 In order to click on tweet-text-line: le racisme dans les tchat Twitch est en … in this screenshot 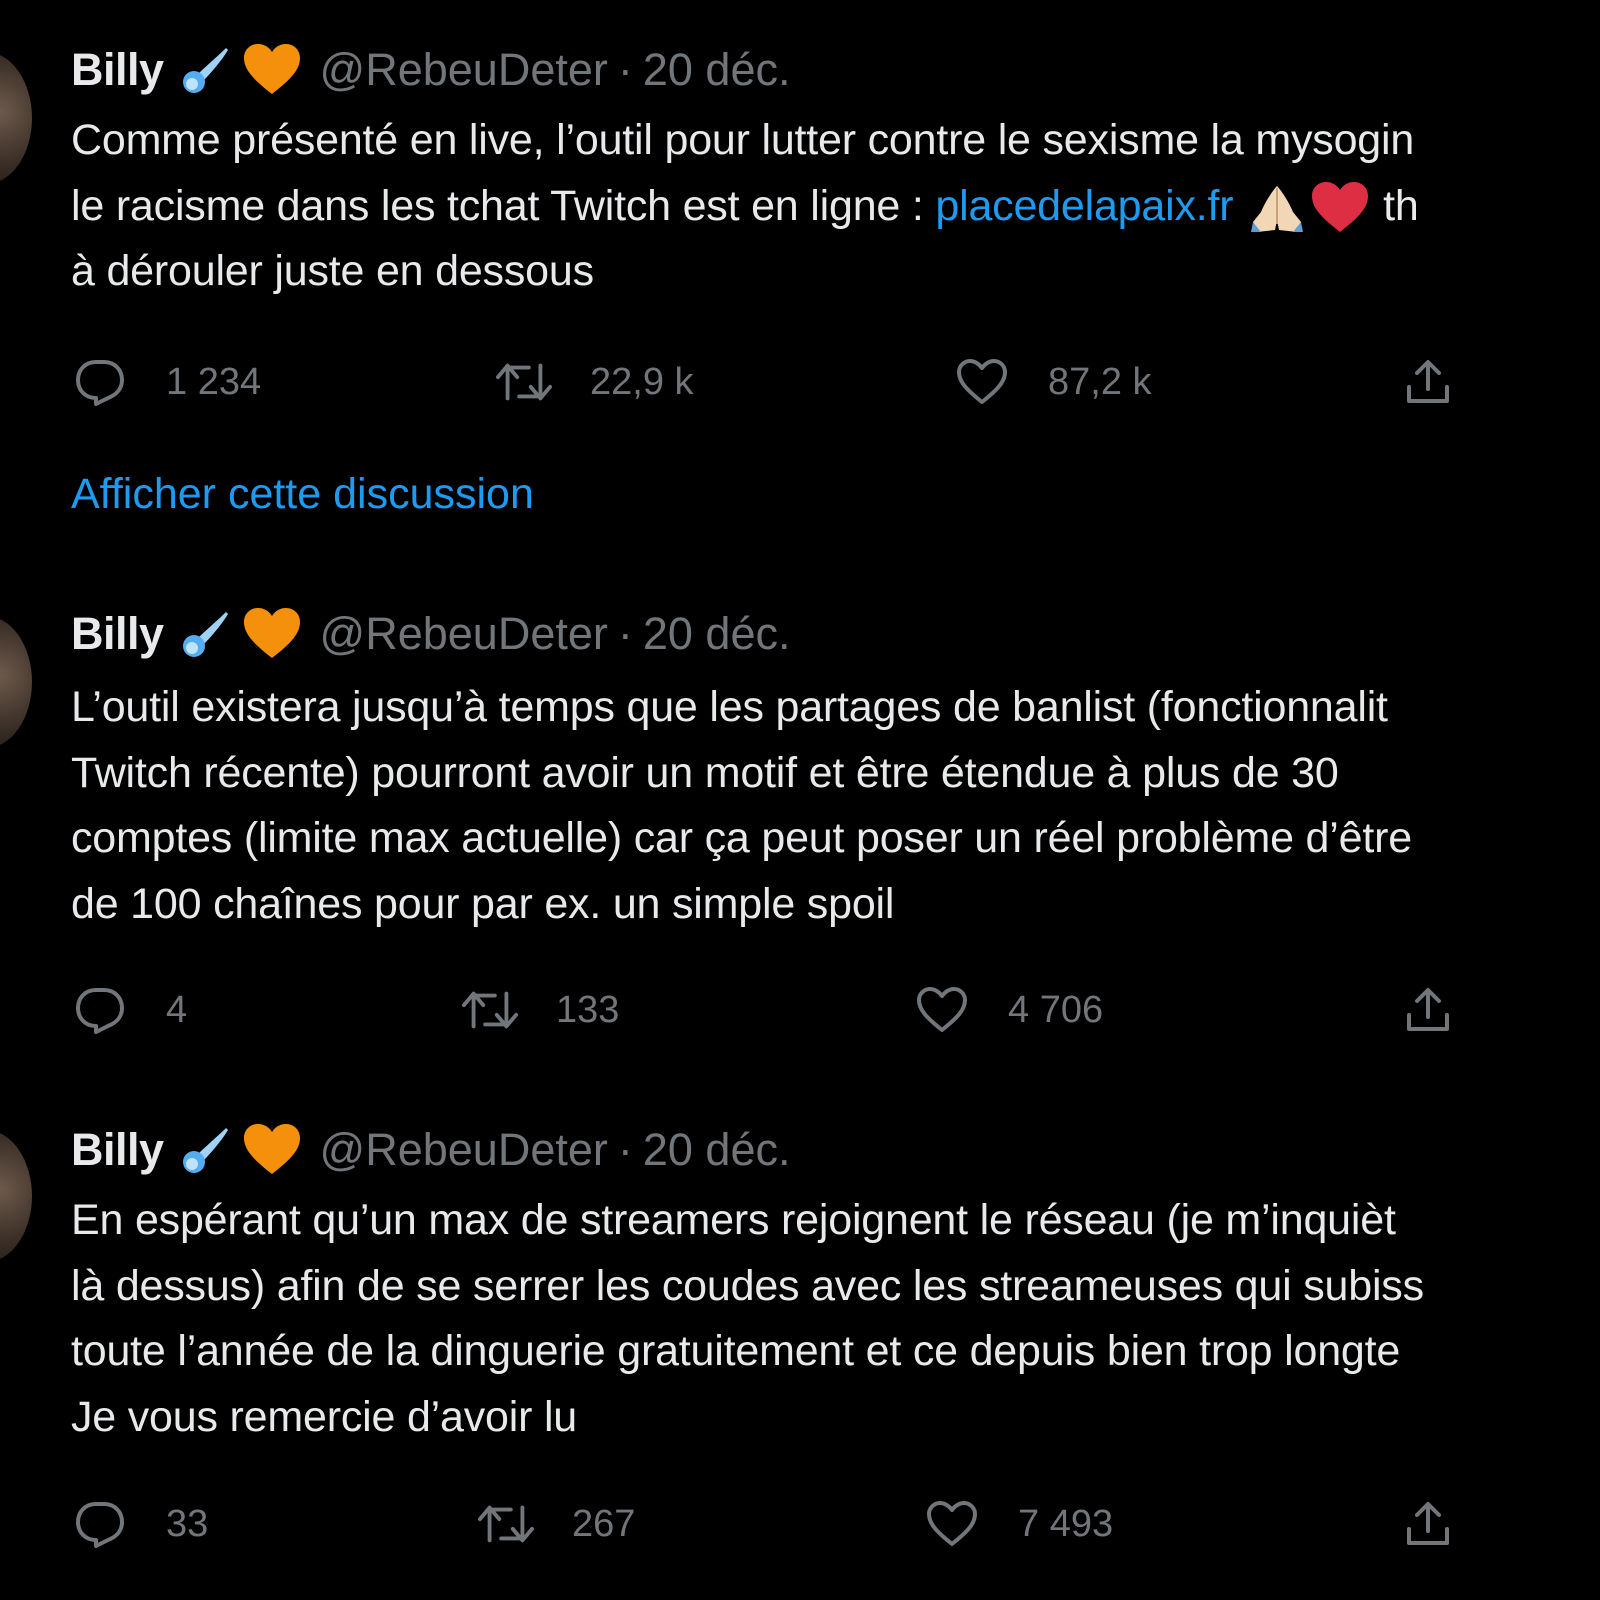, I will do `click(835, 207)`.